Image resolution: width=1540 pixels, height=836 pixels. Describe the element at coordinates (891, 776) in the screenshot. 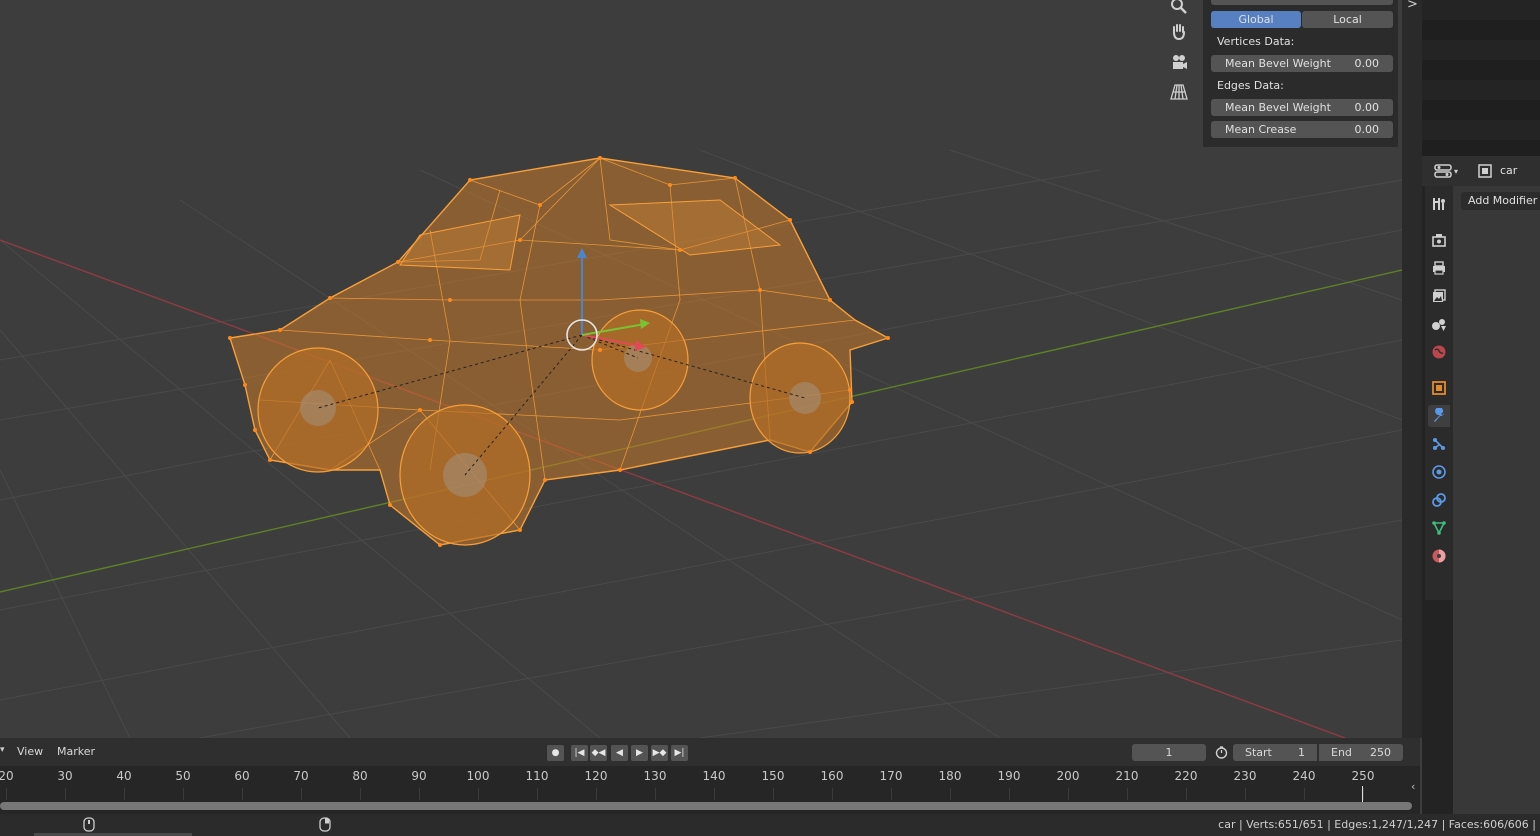

I see `timeline-tick-label: 170` at that location.